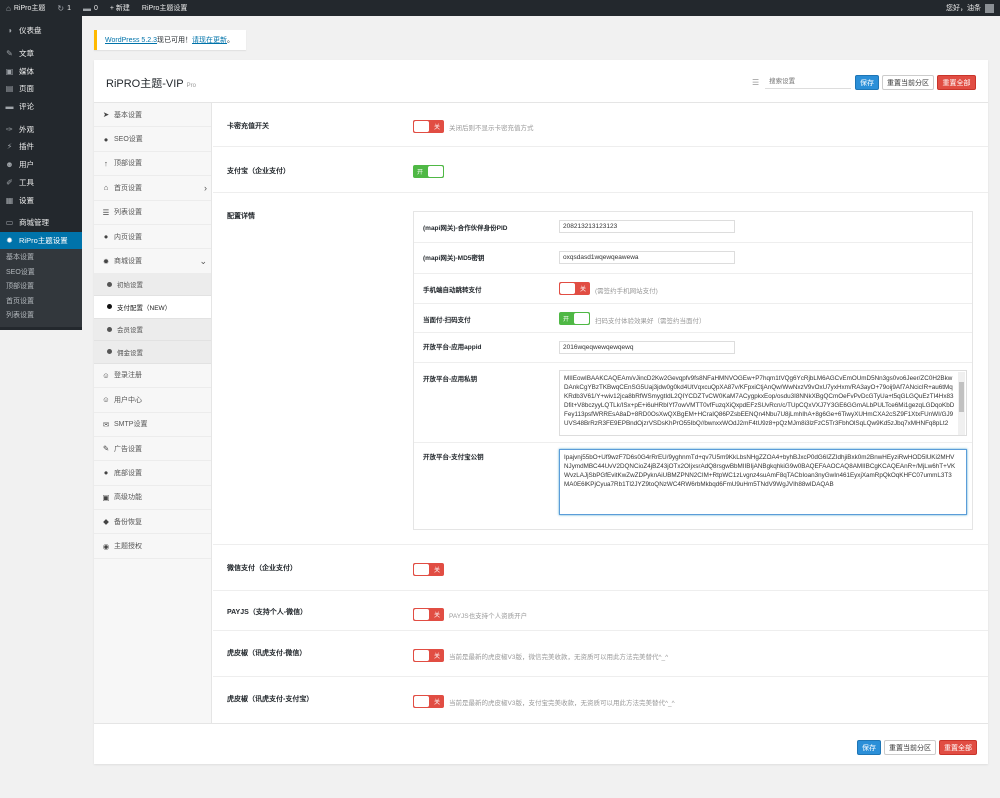  What do you see at coordinates (41, 89) in the screenshot?
I see `sidebar-item: ▤ 页面` at bounding box center [41, 89].